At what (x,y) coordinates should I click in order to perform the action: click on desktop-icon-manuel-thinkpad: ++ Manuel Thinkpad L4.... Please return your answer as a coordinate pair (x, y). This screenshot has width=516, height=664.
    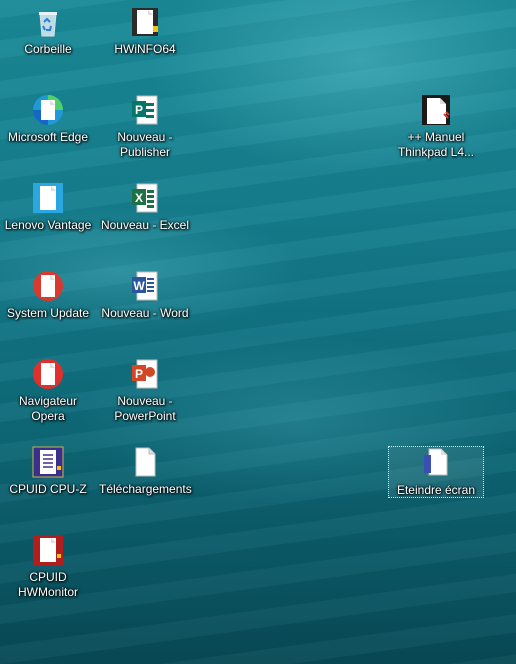
    Looking at the image, I should click on (436, 128).